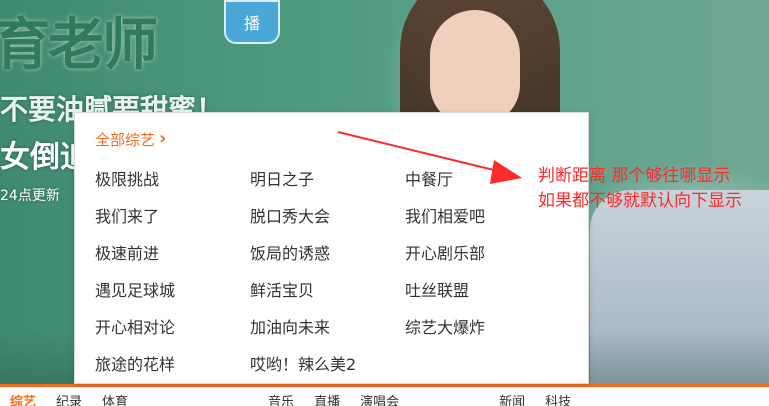 The height and width of the screenshot is (406, 769). I want to click on banner-update-note: 24点更新, so click(30, 196).